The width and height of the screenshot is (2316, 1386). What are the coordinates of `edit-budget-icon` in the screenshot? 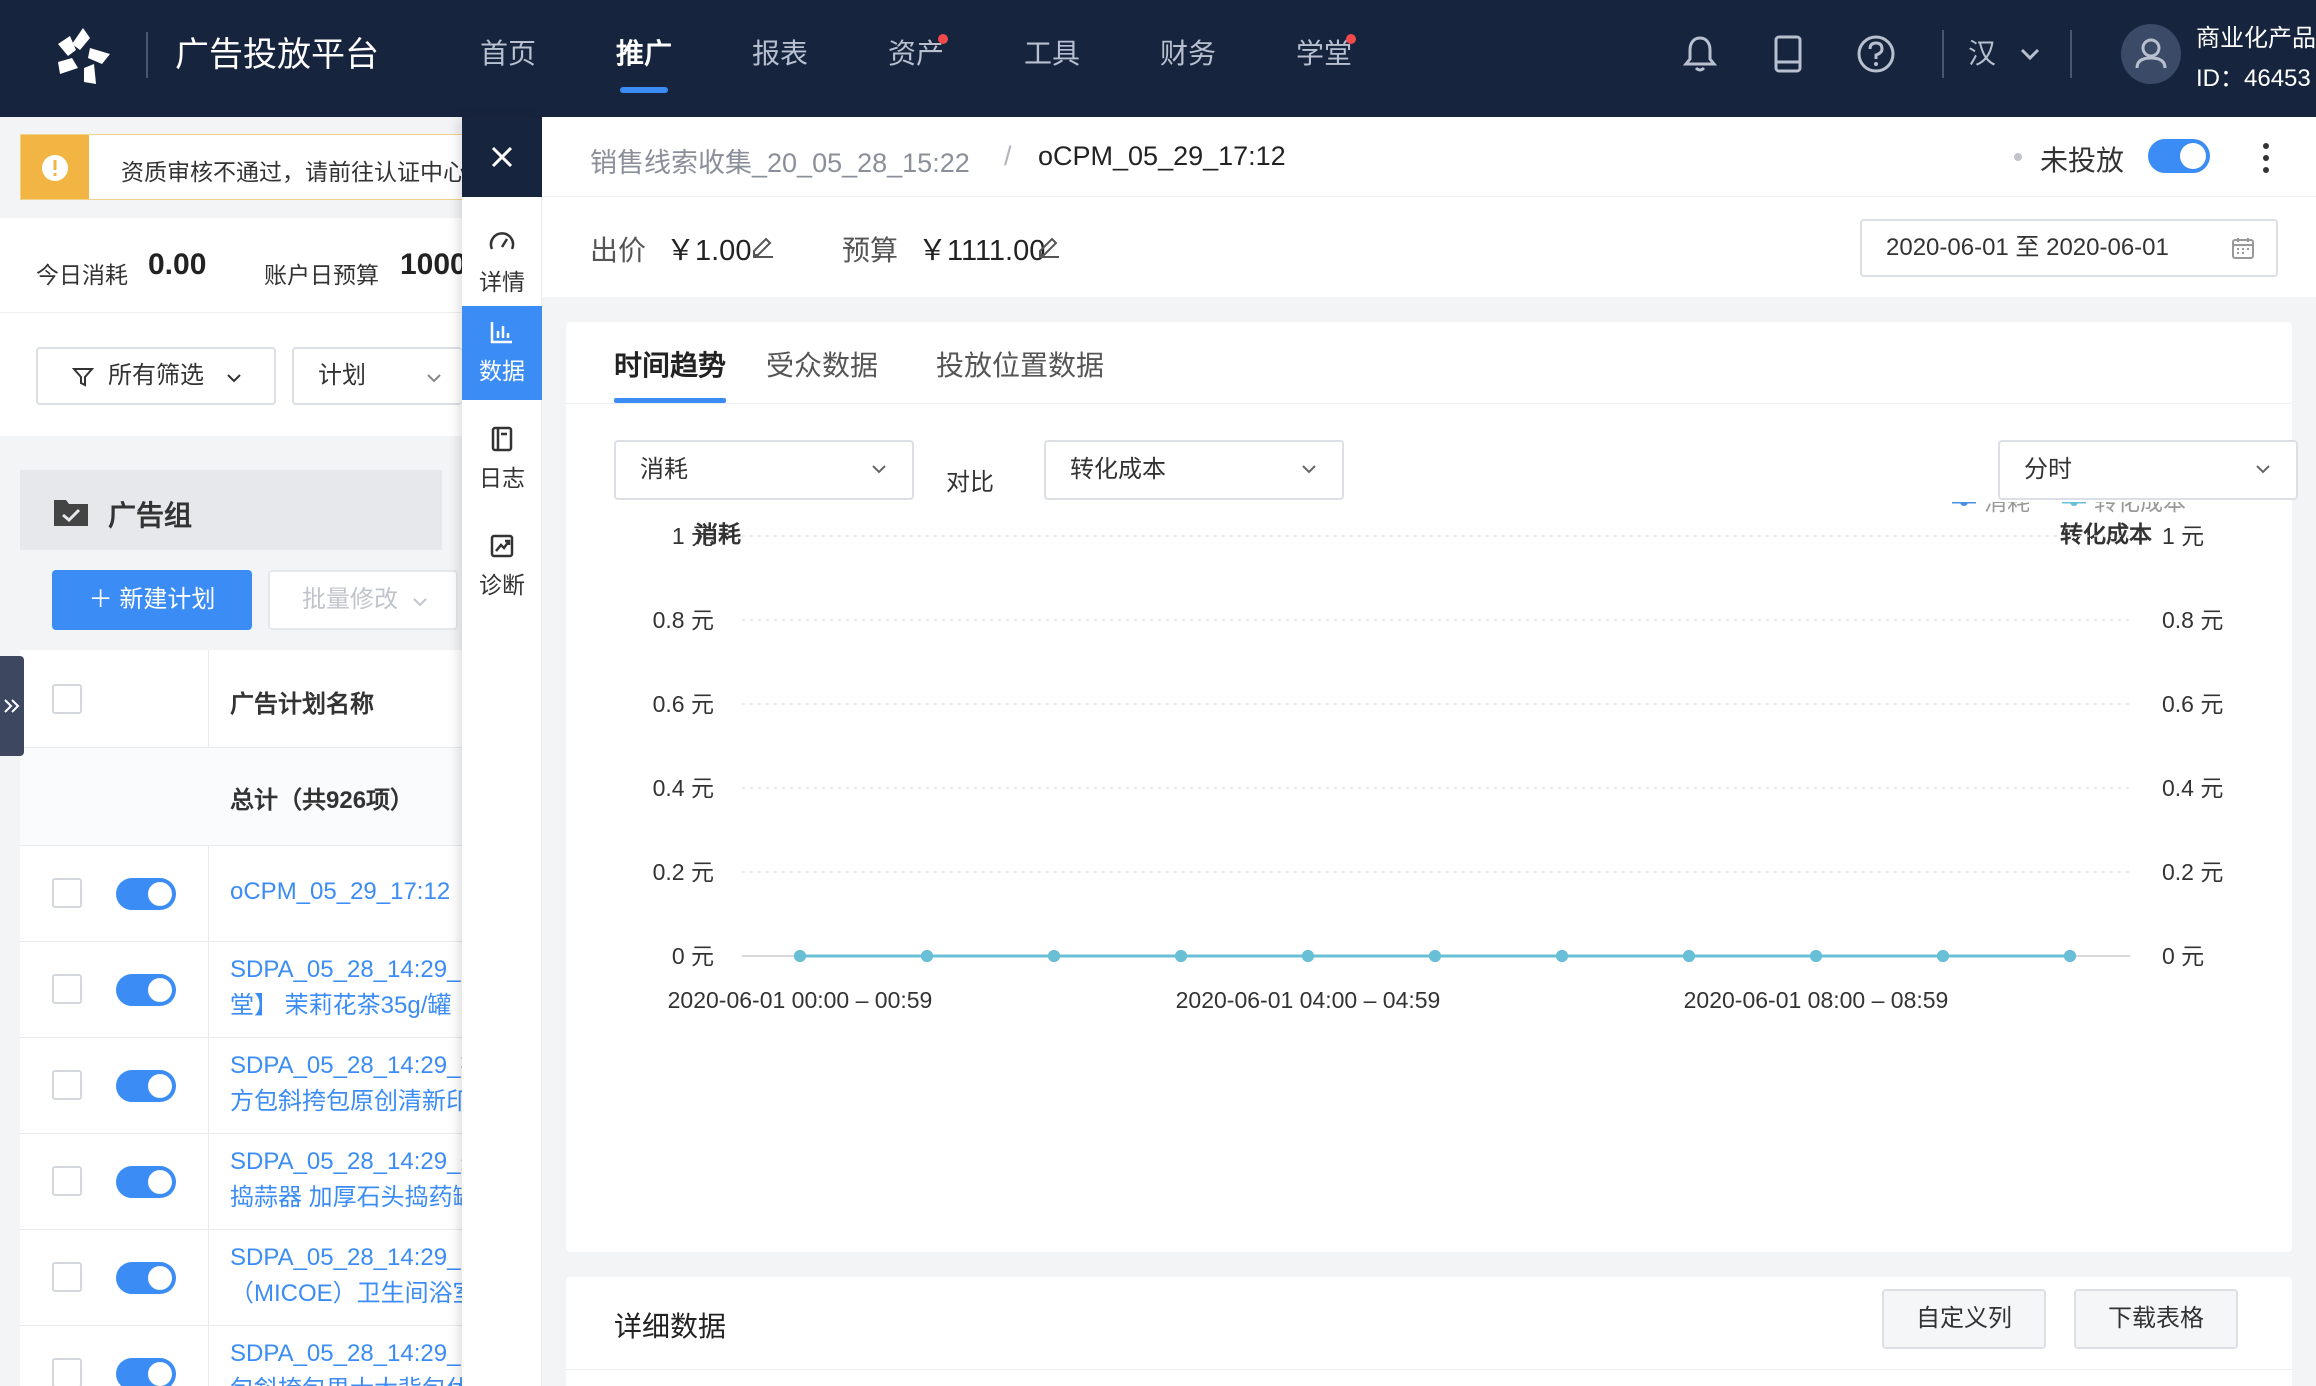 It's located at (1049, 246).